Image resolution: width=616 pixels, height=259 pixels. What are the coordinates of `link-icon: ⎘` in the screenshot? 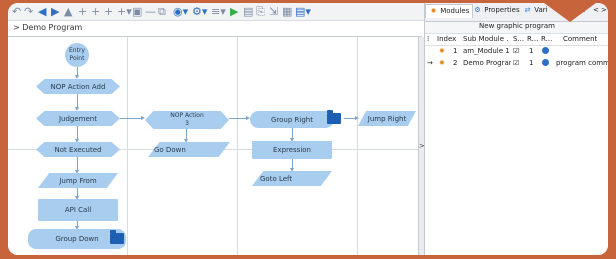 It's located at (260, 11).